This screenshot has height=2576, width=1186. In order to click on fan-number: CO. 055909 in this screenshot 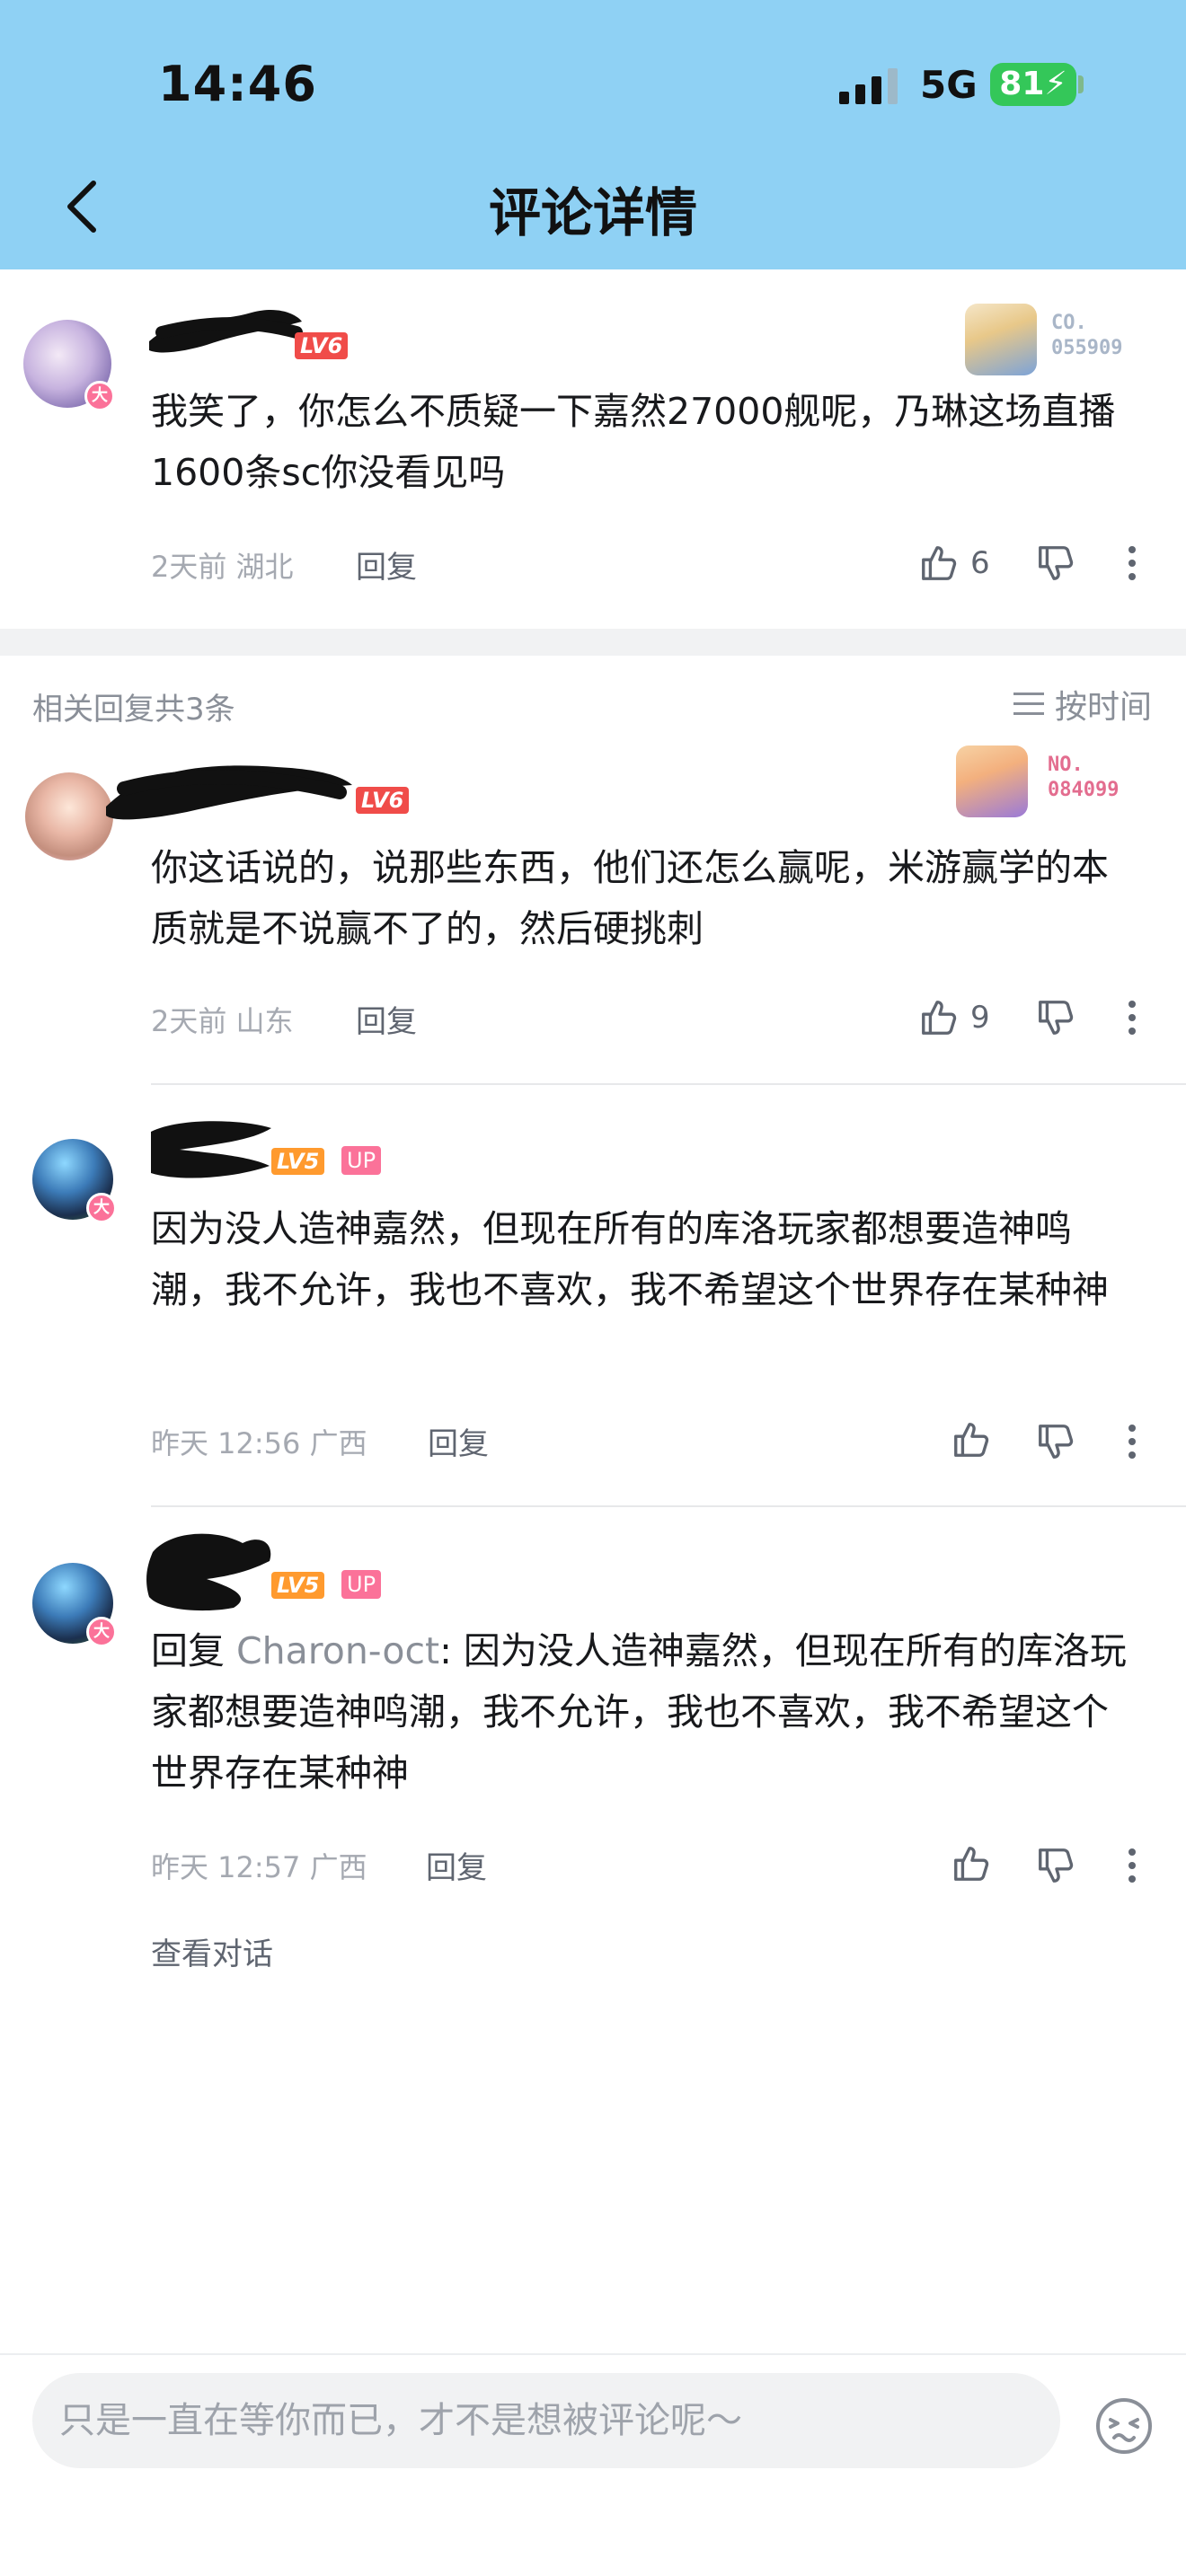, I will do `click(1086, 336)`.